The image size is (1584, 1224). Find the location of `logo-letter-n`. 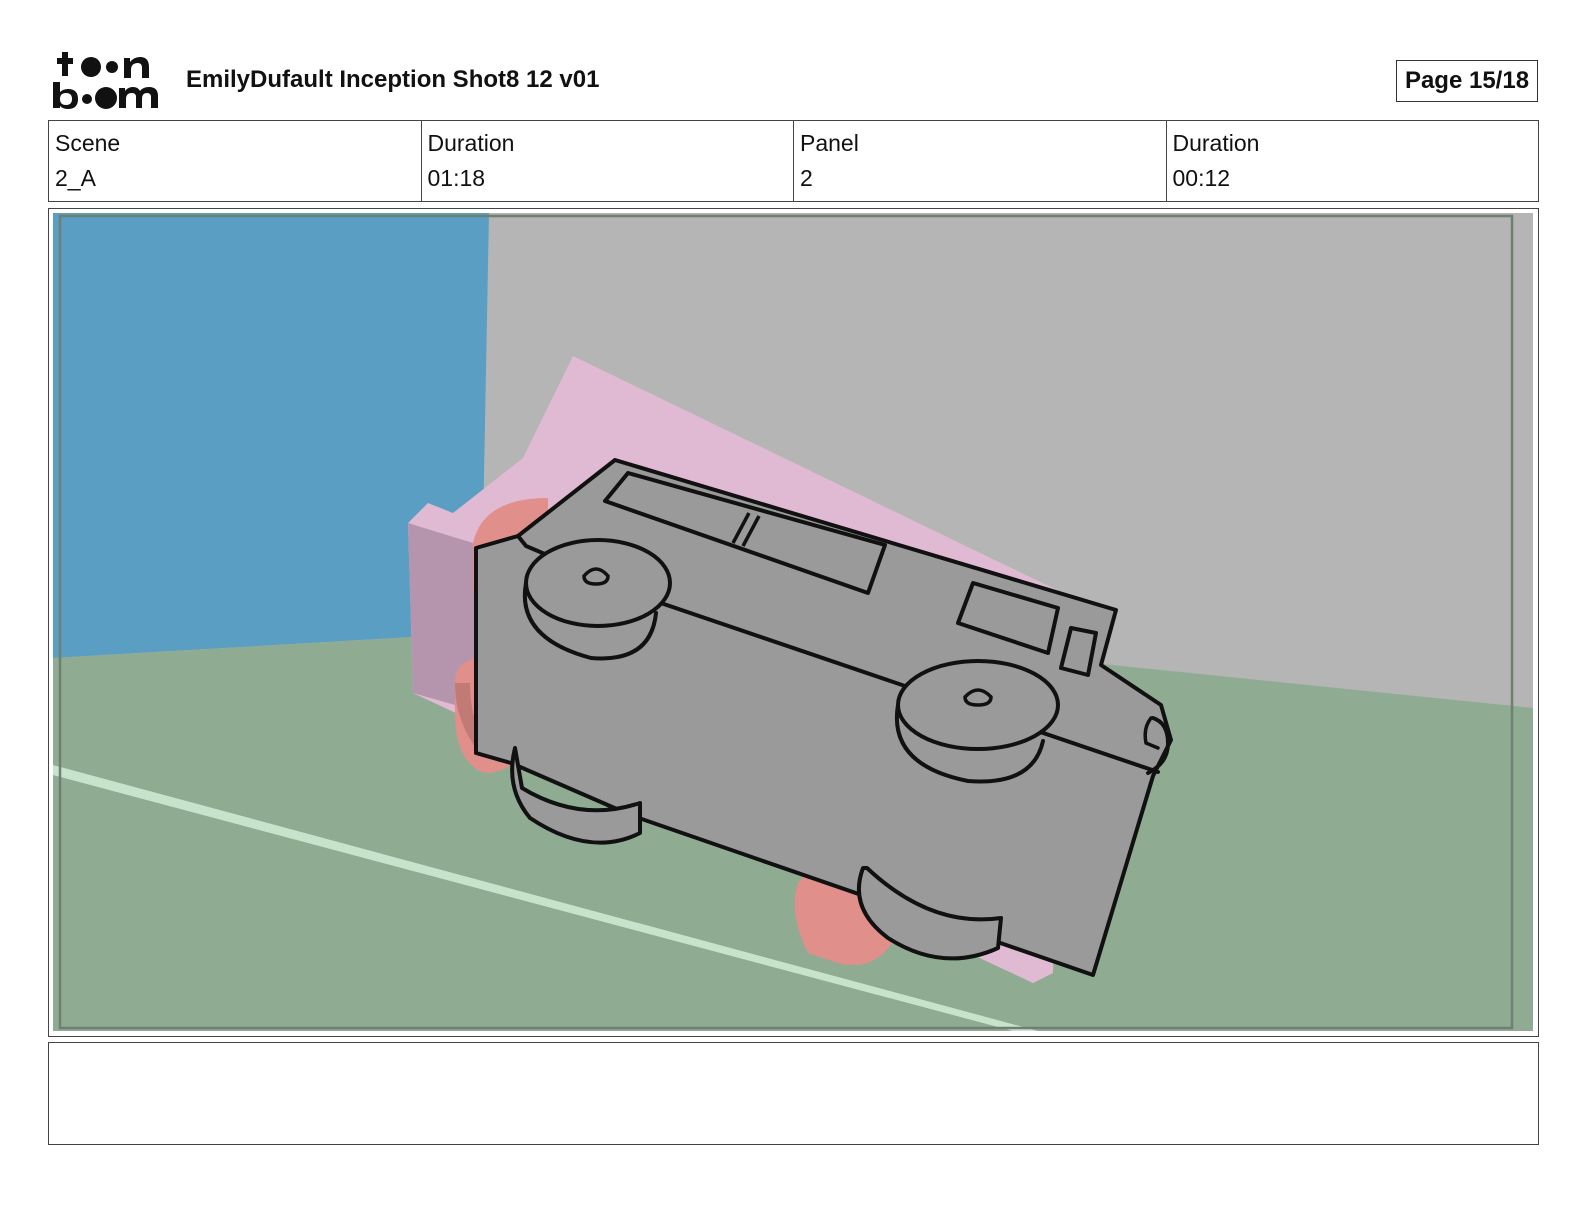

logo-letter-n is located at coordinates (136, 67).